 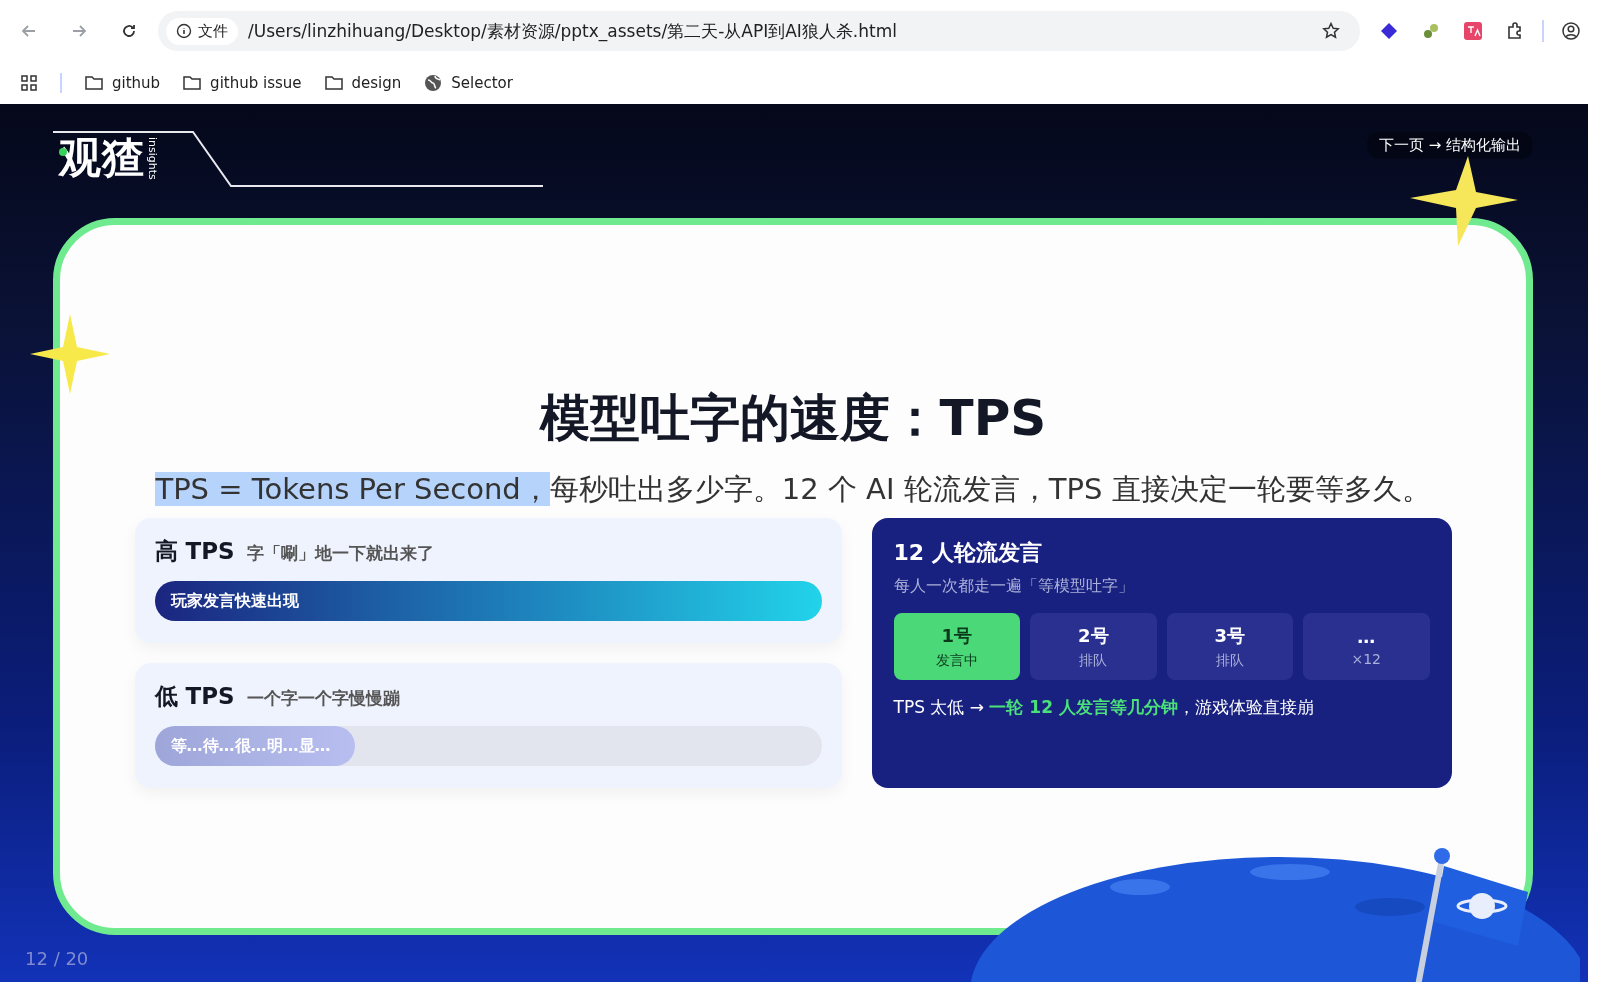 I want to click on speaker-number: 2号, so click(x=1093, y=635).